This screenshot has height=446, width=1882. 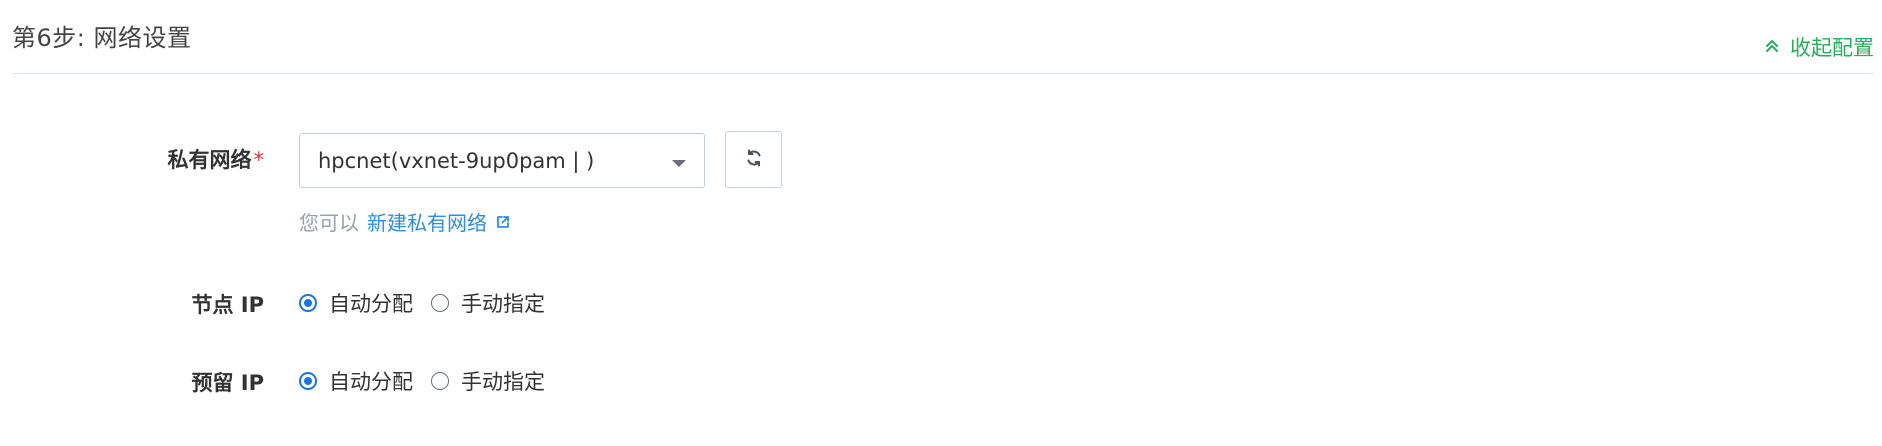 What do you see at coordinates (503, 304) in the screenshot?
I see `node-ip-manual-label: 手动指定` at bounding box center [503, 304].